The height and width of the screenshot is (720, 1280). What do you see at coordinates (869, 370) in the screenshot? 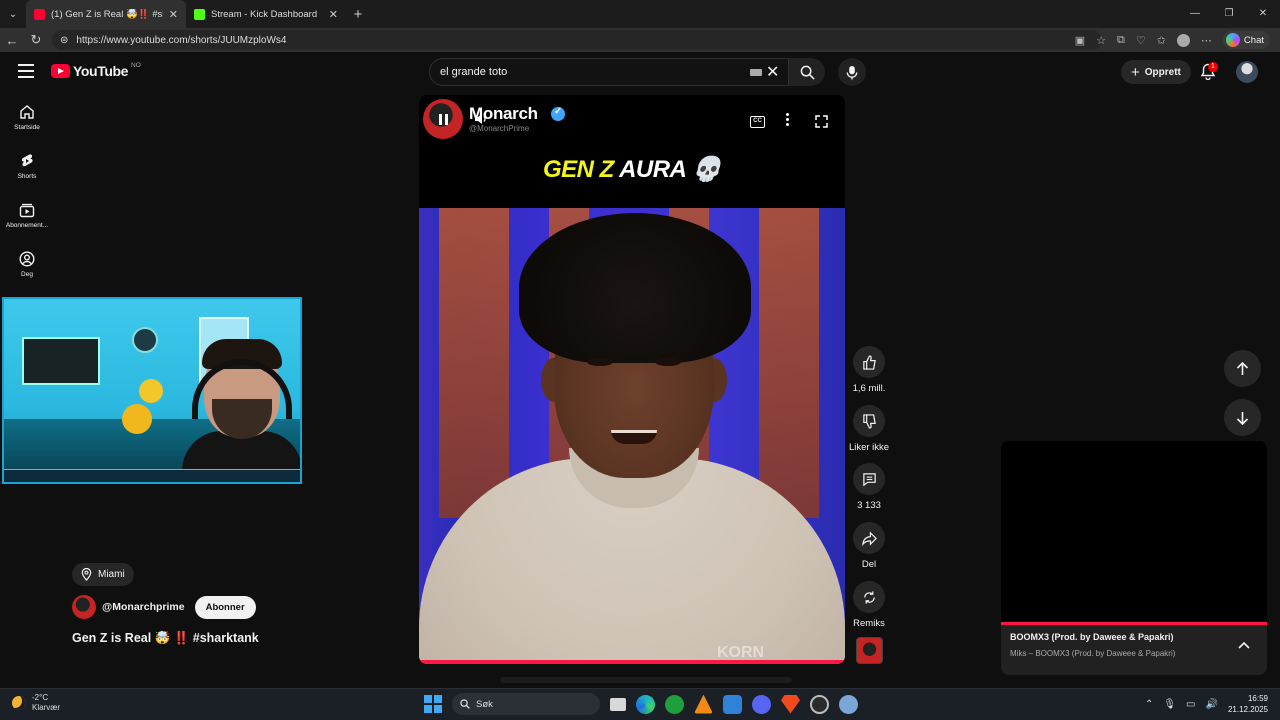
I see `like-button: 1,6 mill.` at bounding box center [869, 370].